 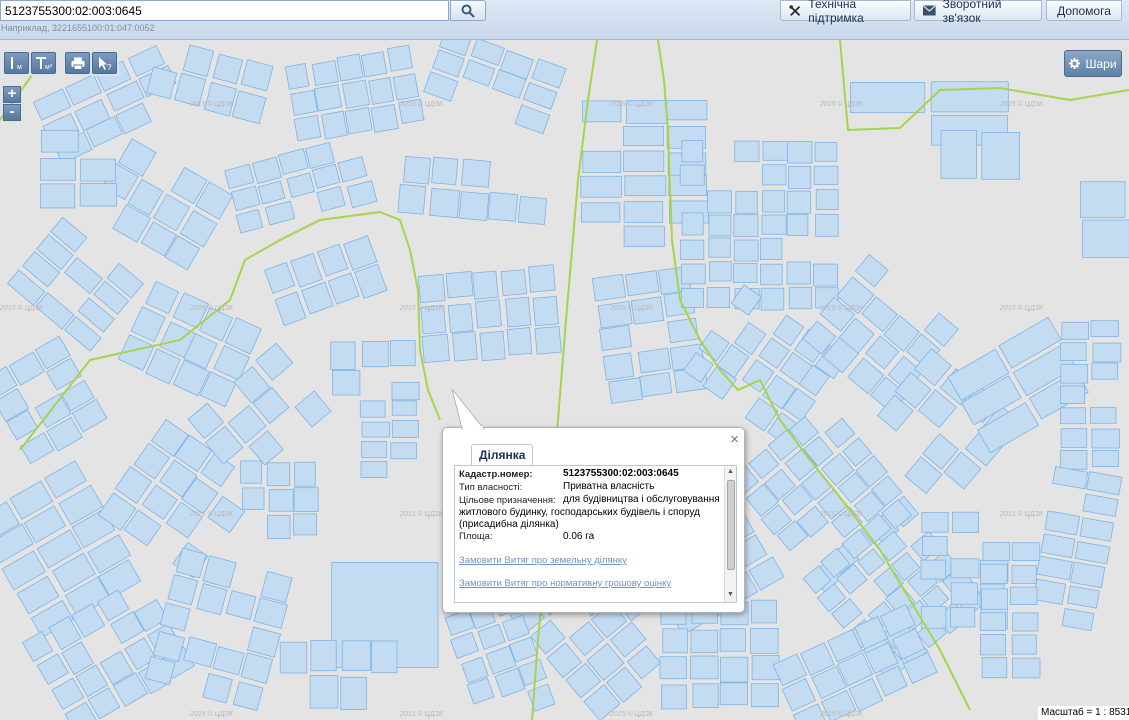 What do you see at coordinates (496, 474) in the screenshot?
I see `cadastral-label: Кадастр.номер:` at bounding box center [496, 474].